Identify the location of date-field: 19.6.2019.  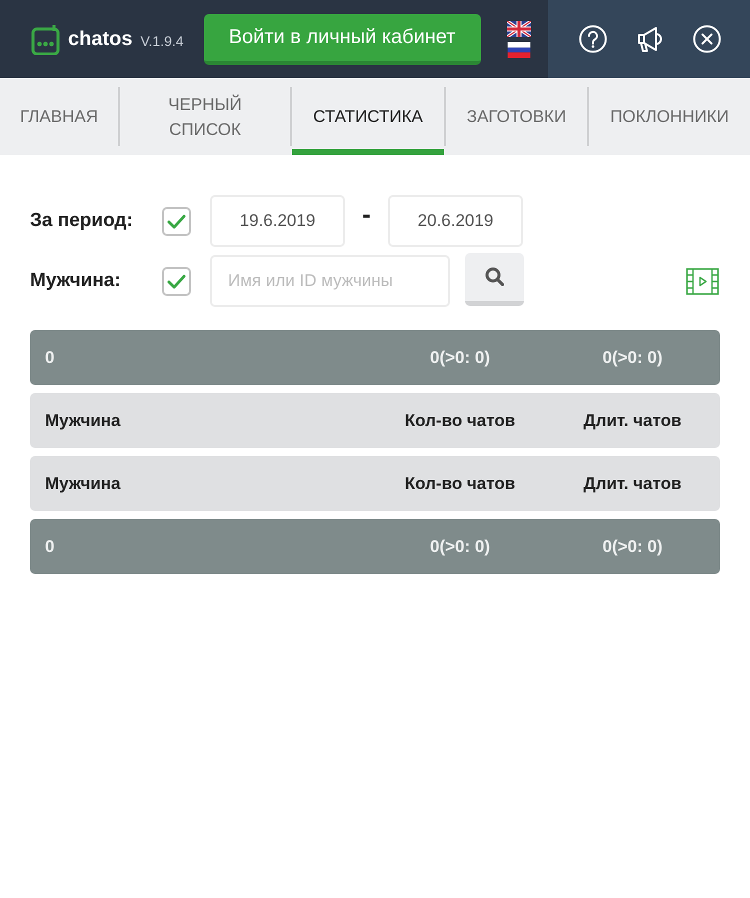
(277, 221).